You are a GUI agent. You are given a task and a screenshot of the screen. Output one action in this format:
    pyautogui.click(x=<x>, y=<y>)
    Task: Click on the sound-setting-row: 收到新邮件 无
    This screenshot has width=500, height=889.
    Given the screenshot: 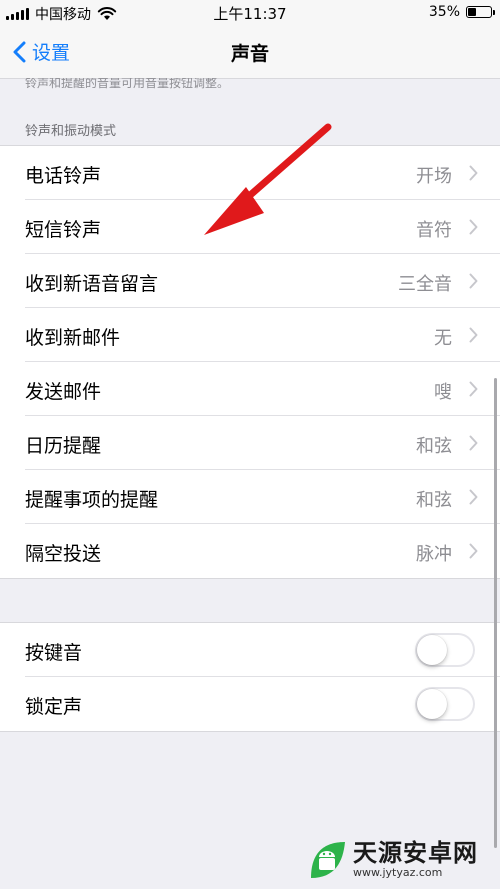 What is the action you would take?
    pyautogui.click(x=250, y=335)
    